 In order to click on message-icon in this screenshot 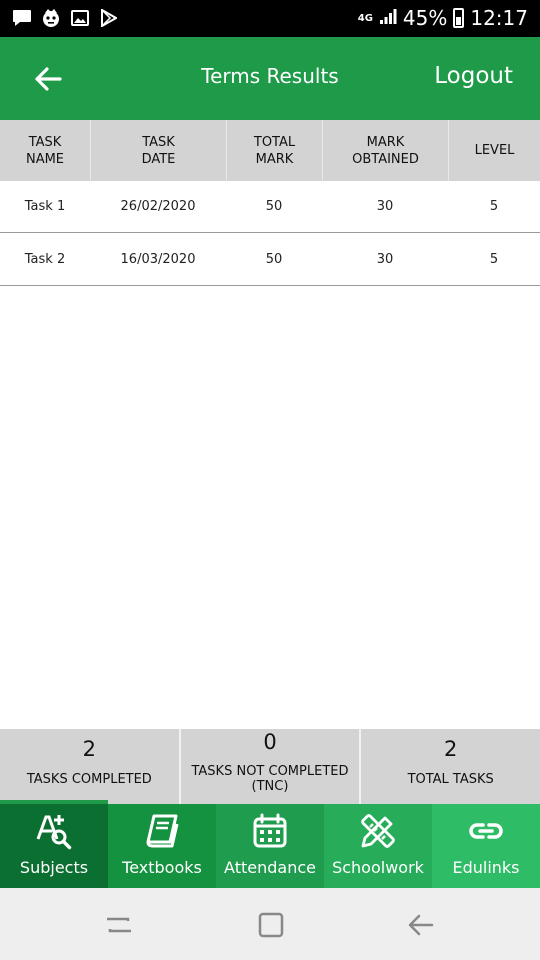, I will do `click(22, 18)`.